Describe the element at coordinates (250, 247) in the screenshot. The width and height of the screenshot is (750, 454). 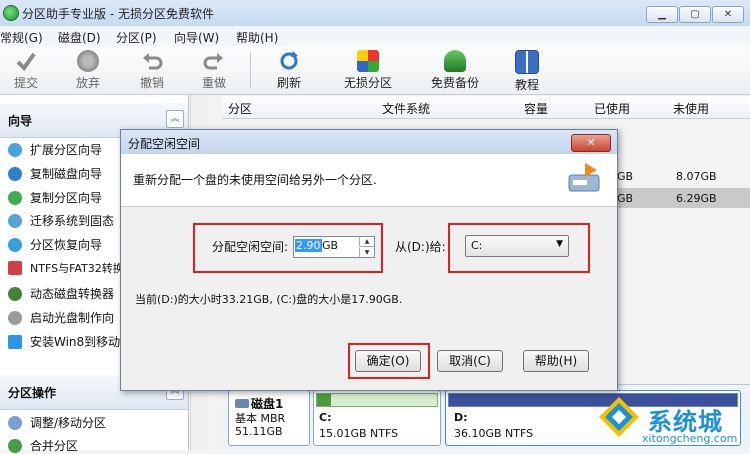
I see `allocate-label: 分配空闲空间:` at that location.